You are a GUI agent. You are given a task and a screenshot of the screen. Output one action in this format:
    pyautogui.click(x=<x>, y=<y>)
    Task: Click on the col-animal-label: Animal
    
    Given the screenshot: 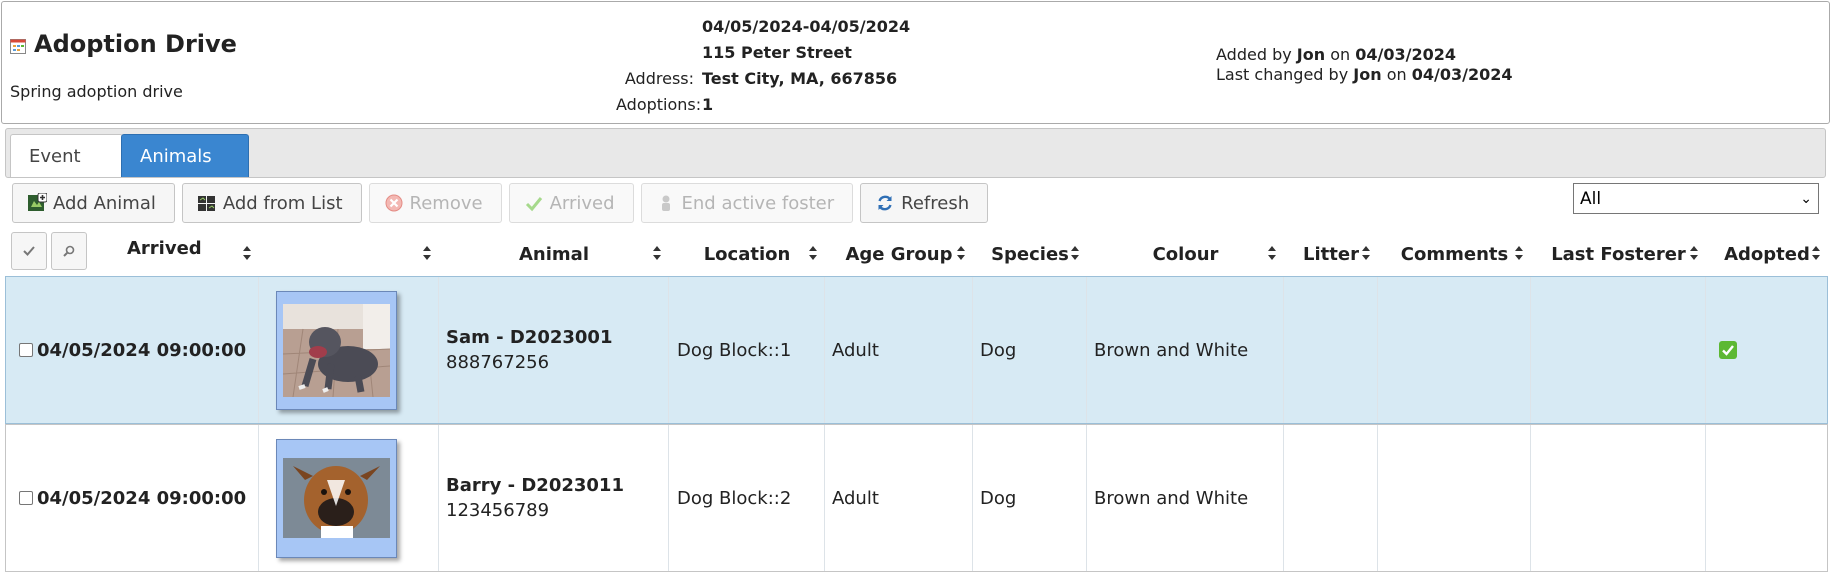 What is the action you would take?
    pyautogui.click(x=554, y=254)
    